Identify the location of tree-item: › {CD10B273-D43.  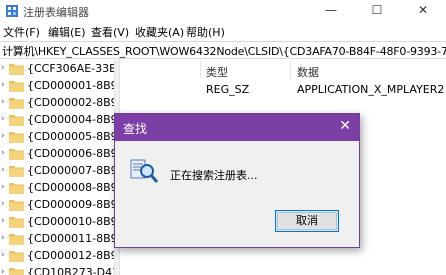
(57, 269).